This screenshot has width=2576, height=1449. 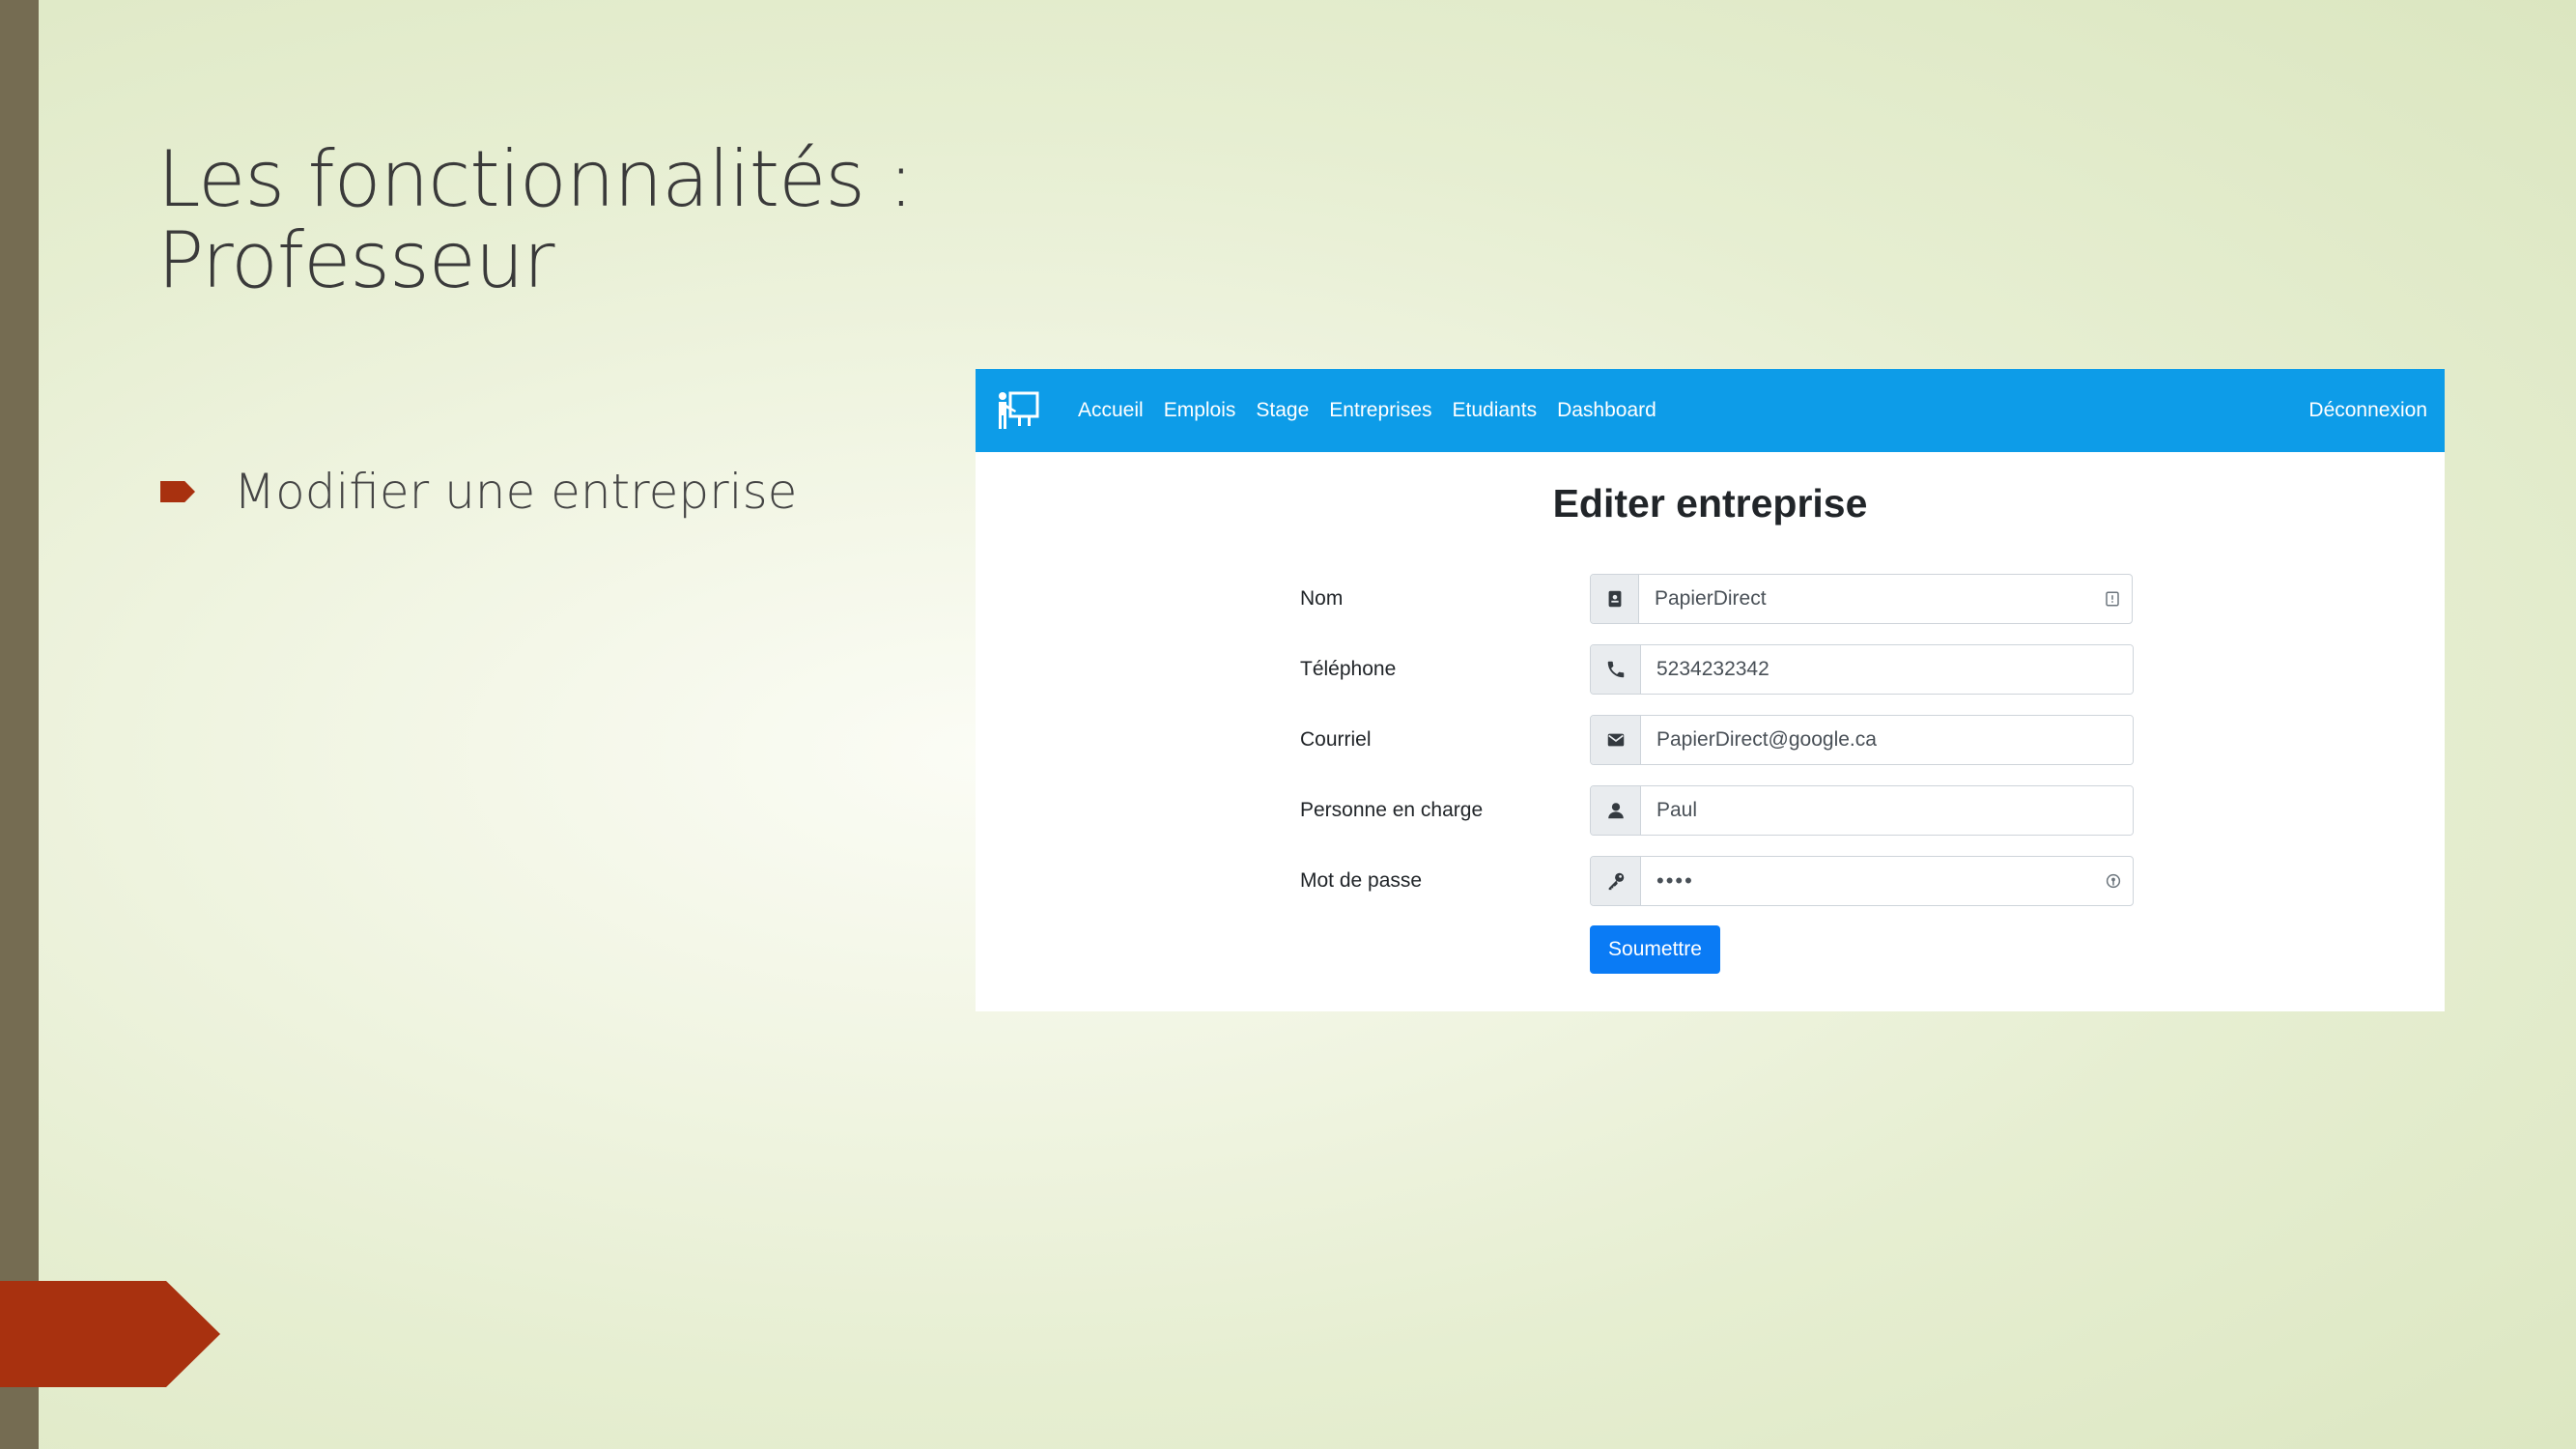 I want to click on user-icon, so click(x=1616, y=810).